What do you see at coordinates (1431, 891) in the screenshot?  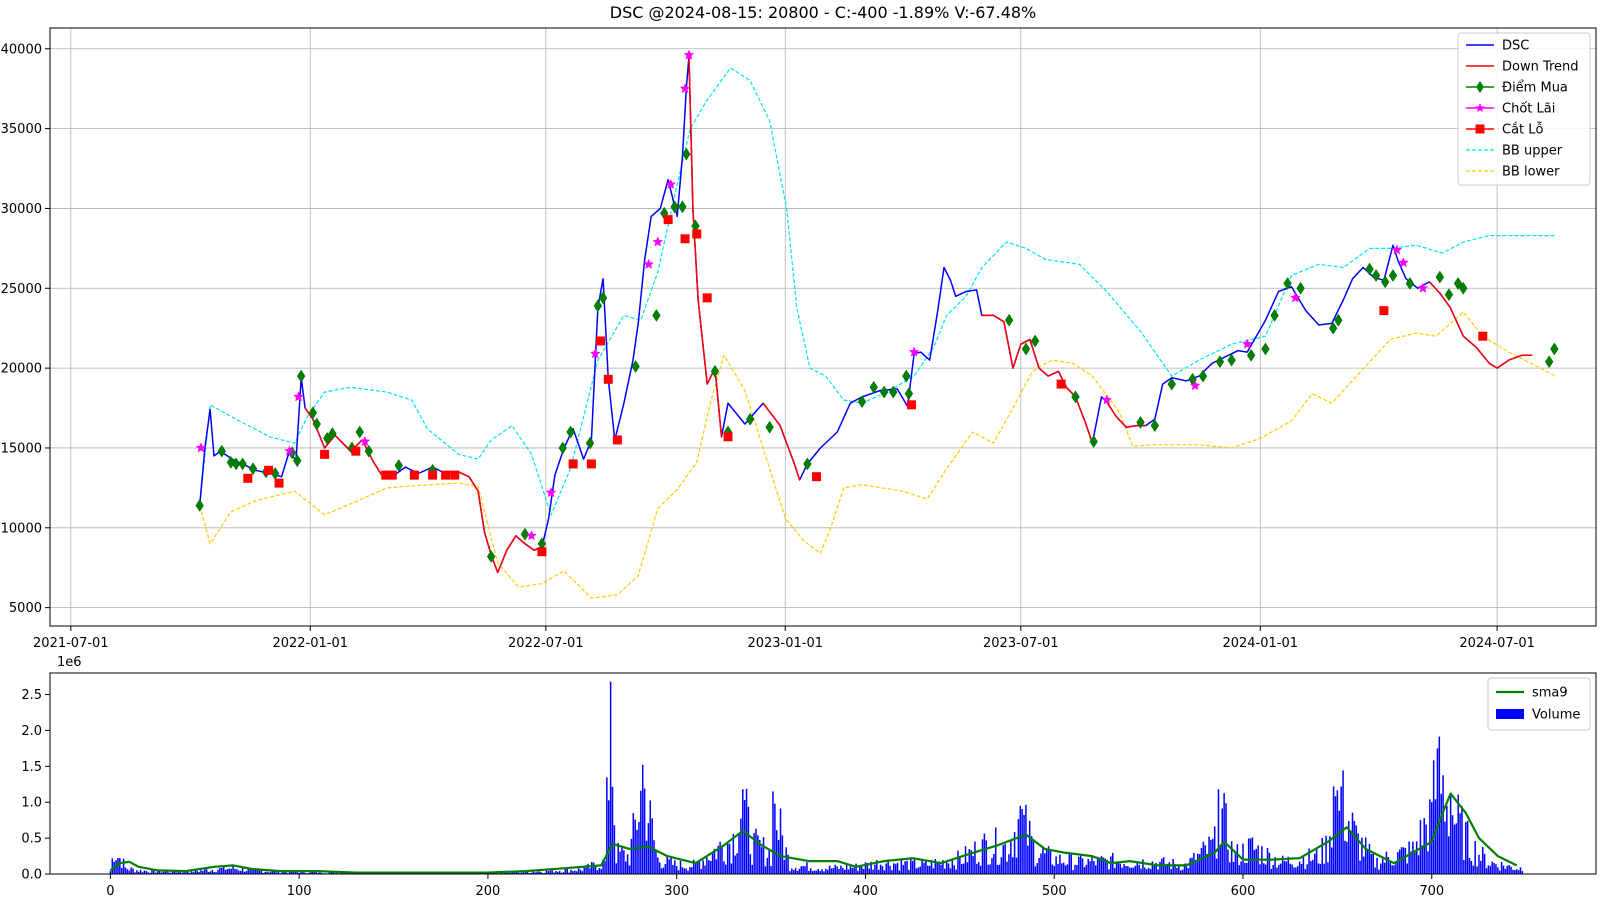 I see `volume-x-tick-label: 700` at bounding box center [1431, 891].